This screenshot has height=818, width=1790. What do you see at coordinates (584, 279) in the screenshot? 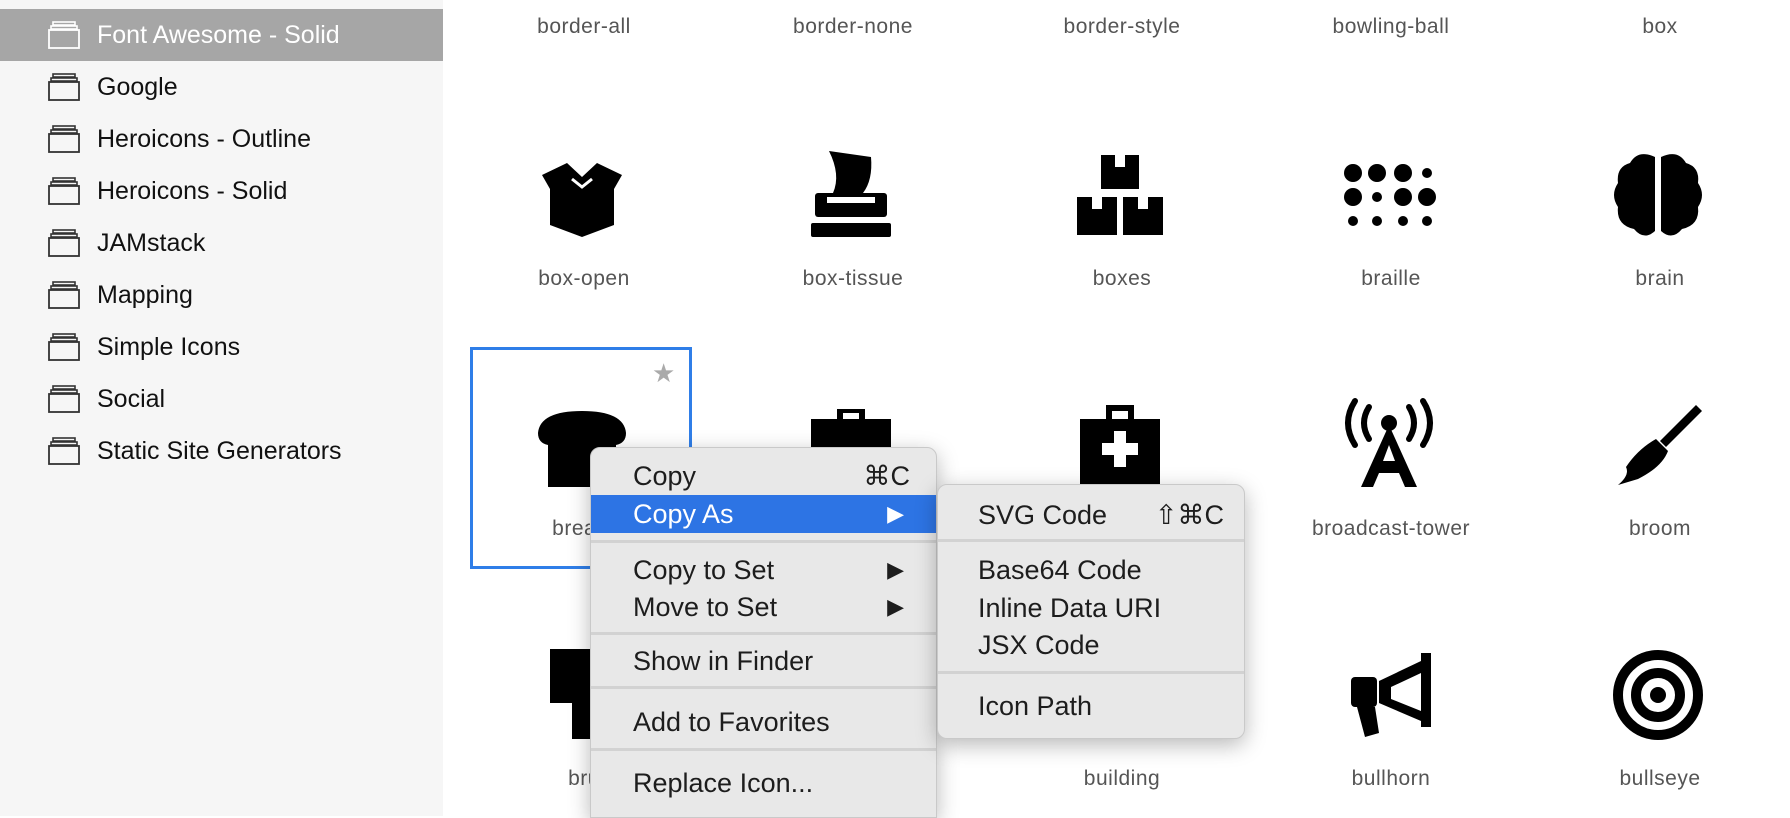
I see `icon-label-box-open: box-open` at bounding box center [584, 279].